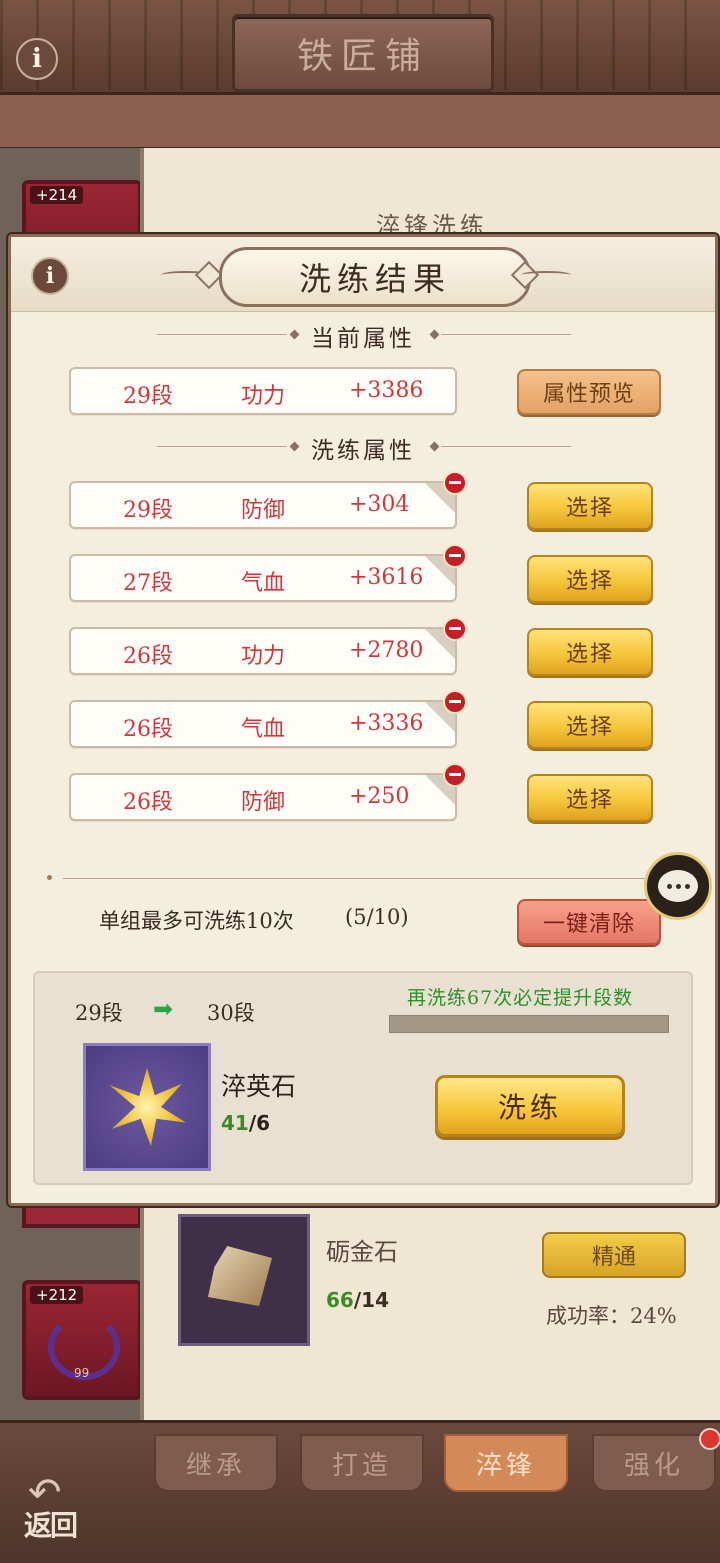 This screenshot has width=720, height=1563. Describe the element at coordinates (235, 1123) in the screenshot. I see `stone-have: 41` at that location.